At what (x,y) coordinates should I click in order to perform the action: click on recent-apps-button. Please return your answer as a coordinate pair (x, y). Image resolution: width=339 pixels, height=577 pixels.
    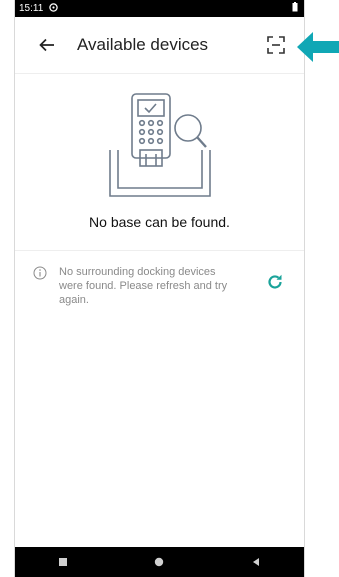
    Looking at the image, I should click on (63, 562).